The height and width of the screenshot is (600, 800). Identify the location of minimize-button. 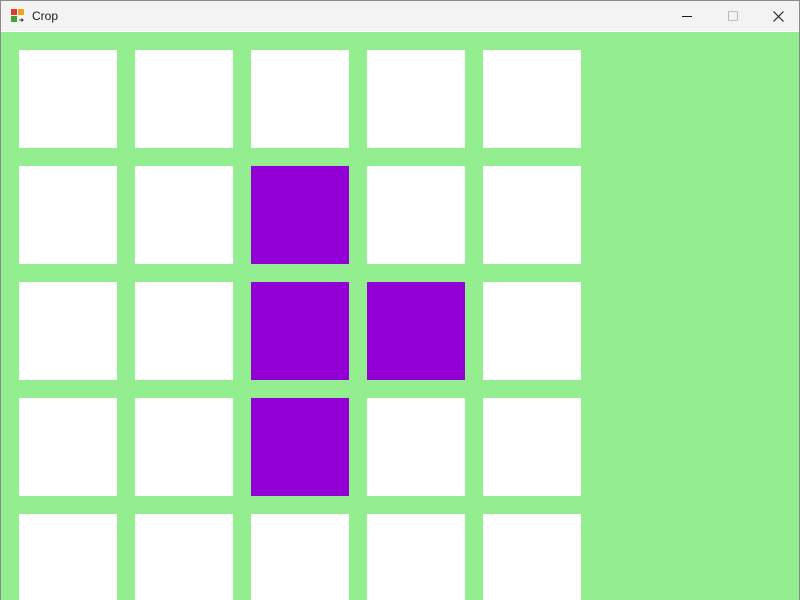
(687, 16).